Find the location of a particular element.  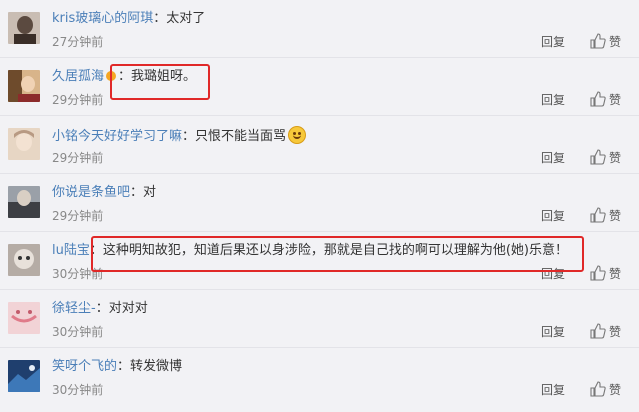

comment-line: kris玻璃心的阿琪：太对了 is located at coordinates (128, 19).